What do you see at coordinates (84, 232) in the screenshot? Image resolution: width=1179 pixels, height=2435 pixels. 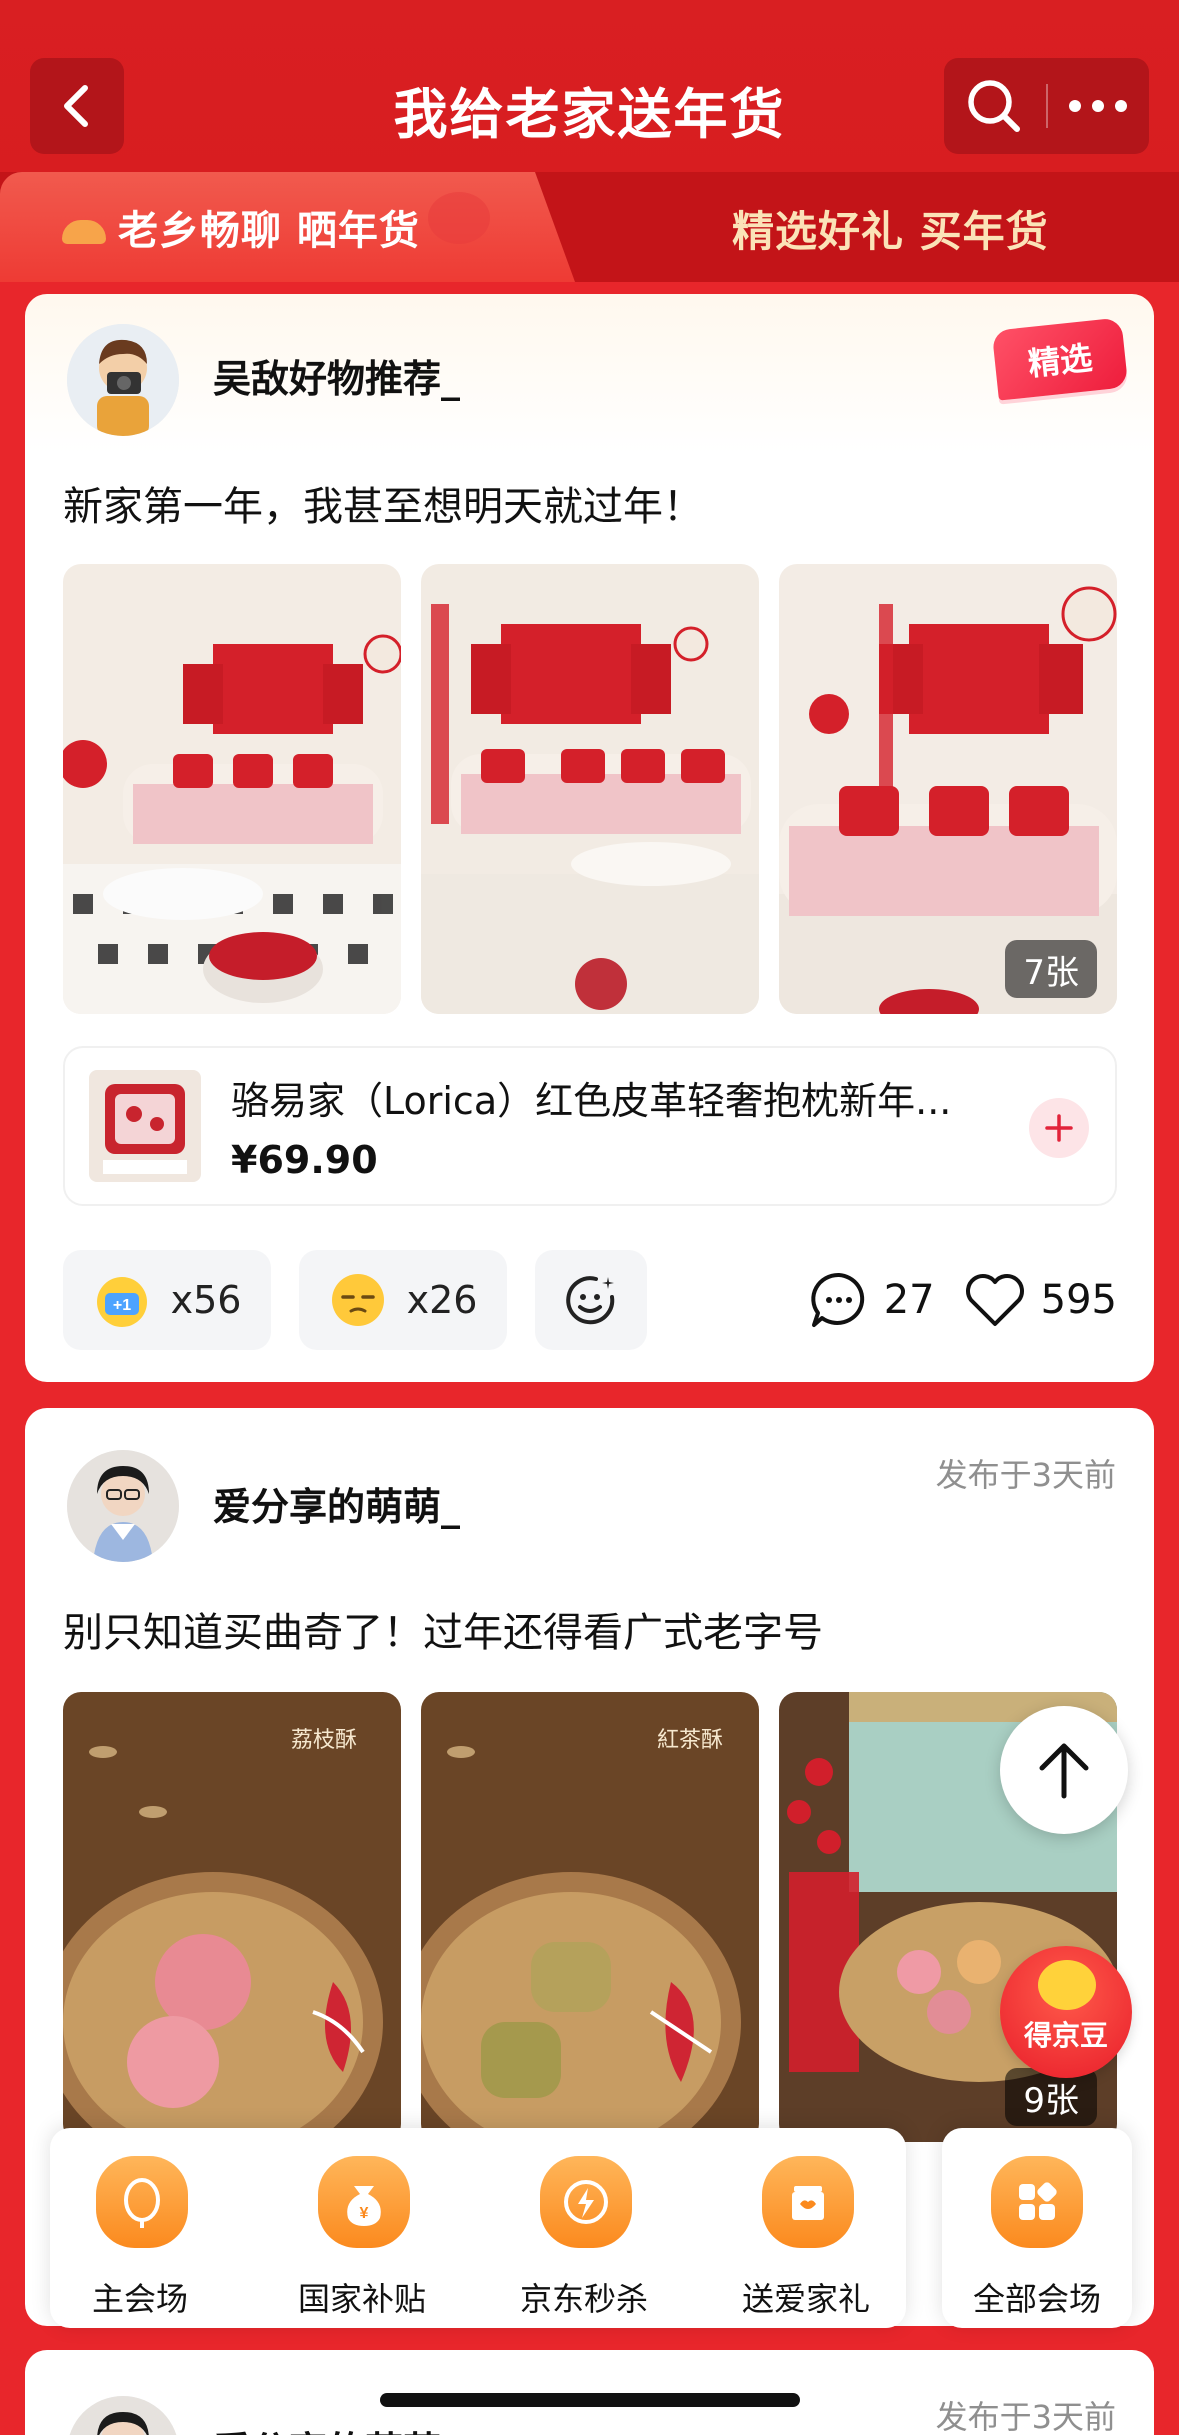 I see `sun-icon` at bounding box center [84, 232].